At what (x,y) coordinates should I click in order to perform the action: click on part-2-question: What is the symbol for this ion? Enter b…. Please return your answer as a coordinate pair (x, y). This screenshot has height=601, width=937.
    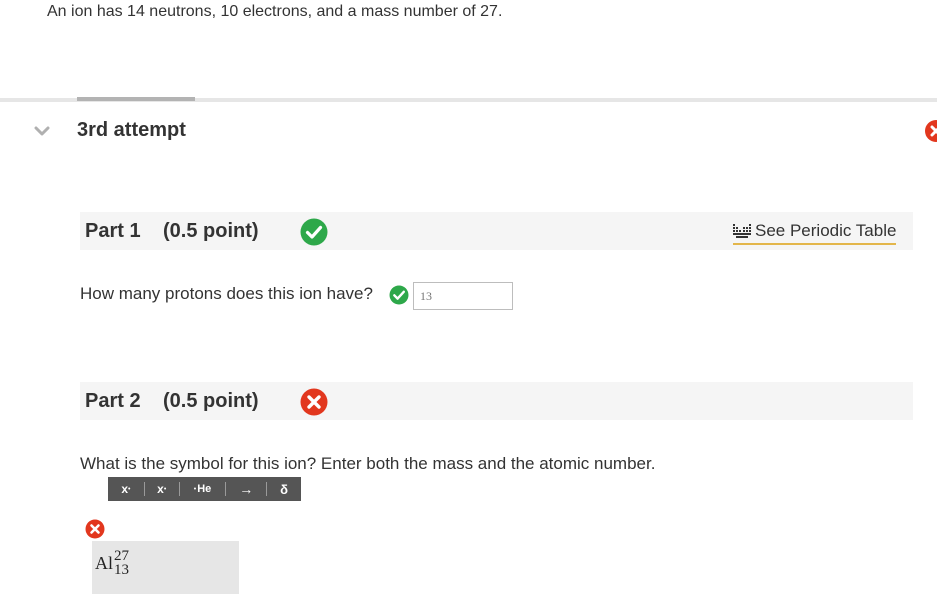
    Looking at the image, I should click on (368, 463).